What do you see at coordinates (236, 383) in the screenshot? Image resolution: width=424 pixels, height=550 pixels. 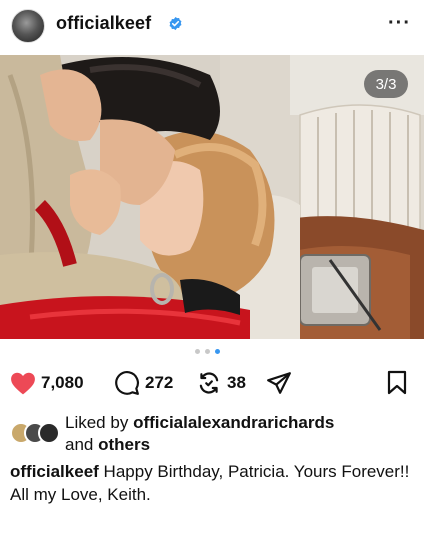 I see `repost-count: 38` at bounding box center [236, 383].